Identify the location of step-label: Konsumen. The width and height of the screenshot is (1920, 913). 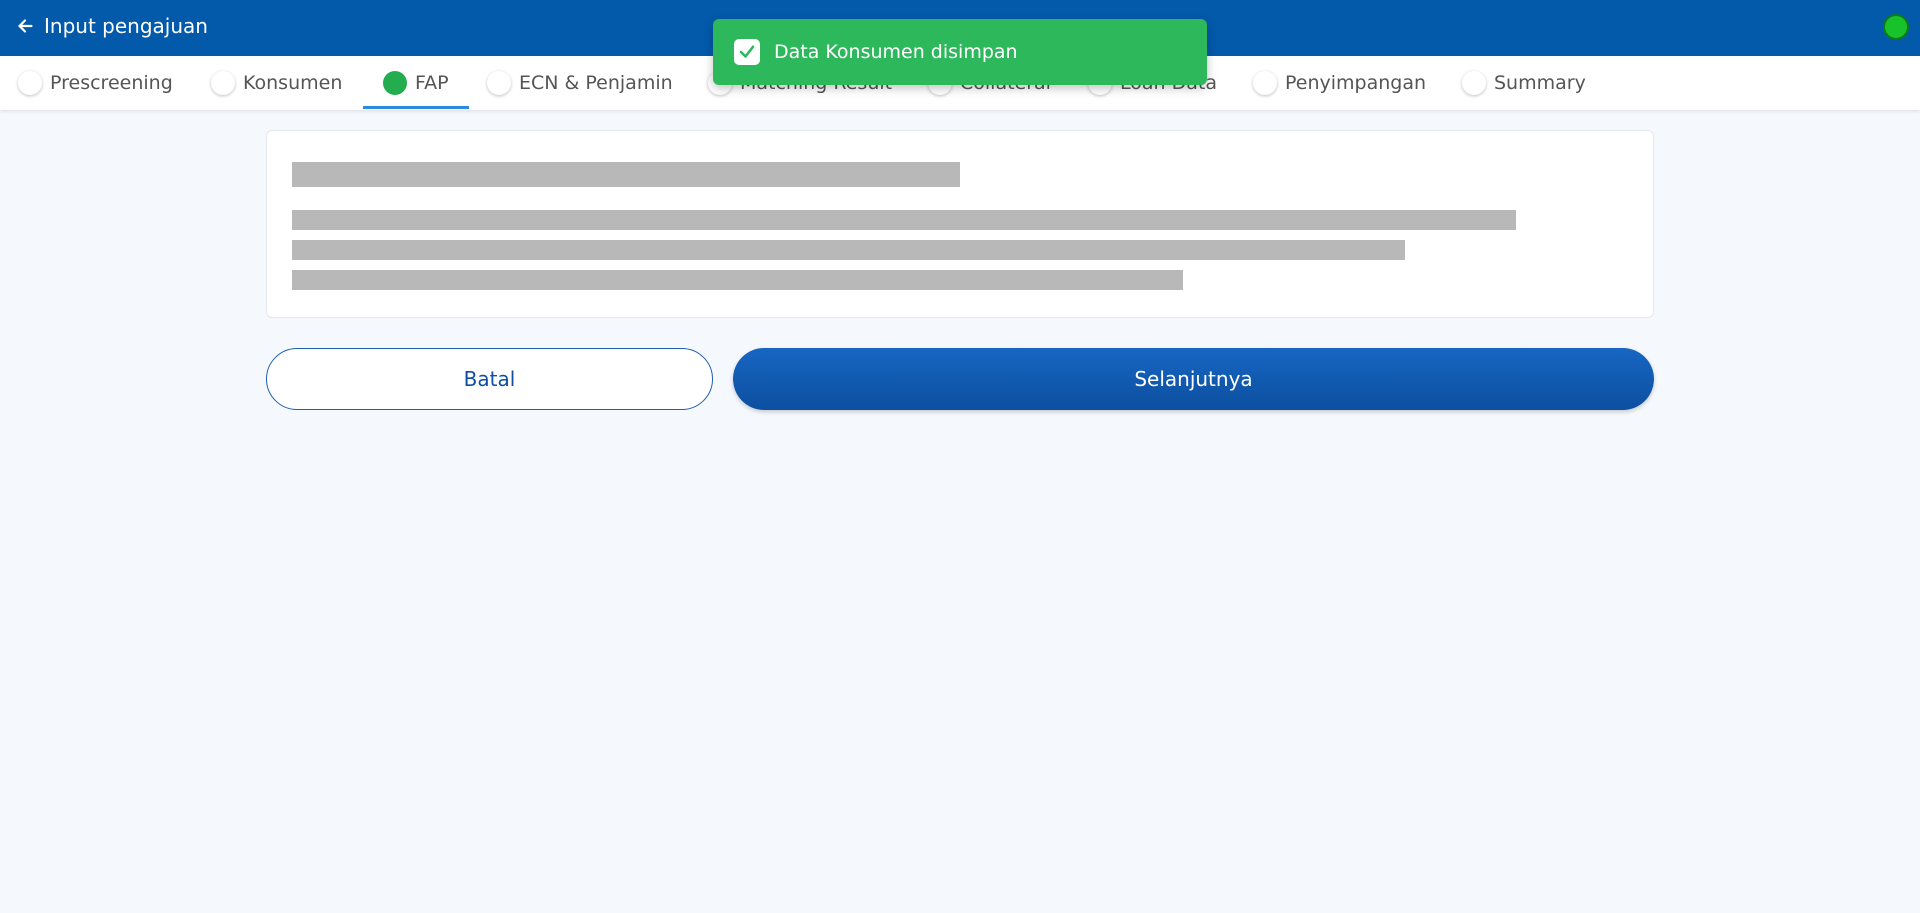
(293, 83).